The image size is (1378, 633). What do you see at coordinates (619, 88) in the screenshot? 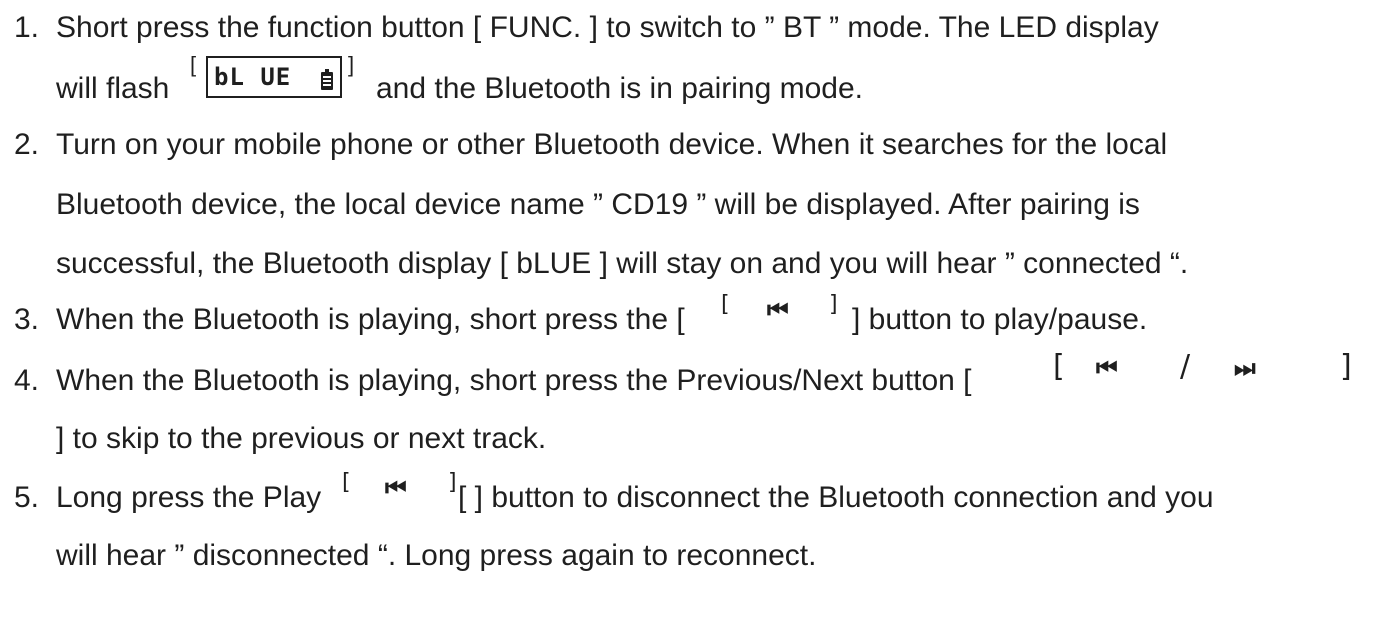
I see `step-1-text-line-2-after: and the Bluetooth is in pairing mode.` at bounding box center [619, 88].